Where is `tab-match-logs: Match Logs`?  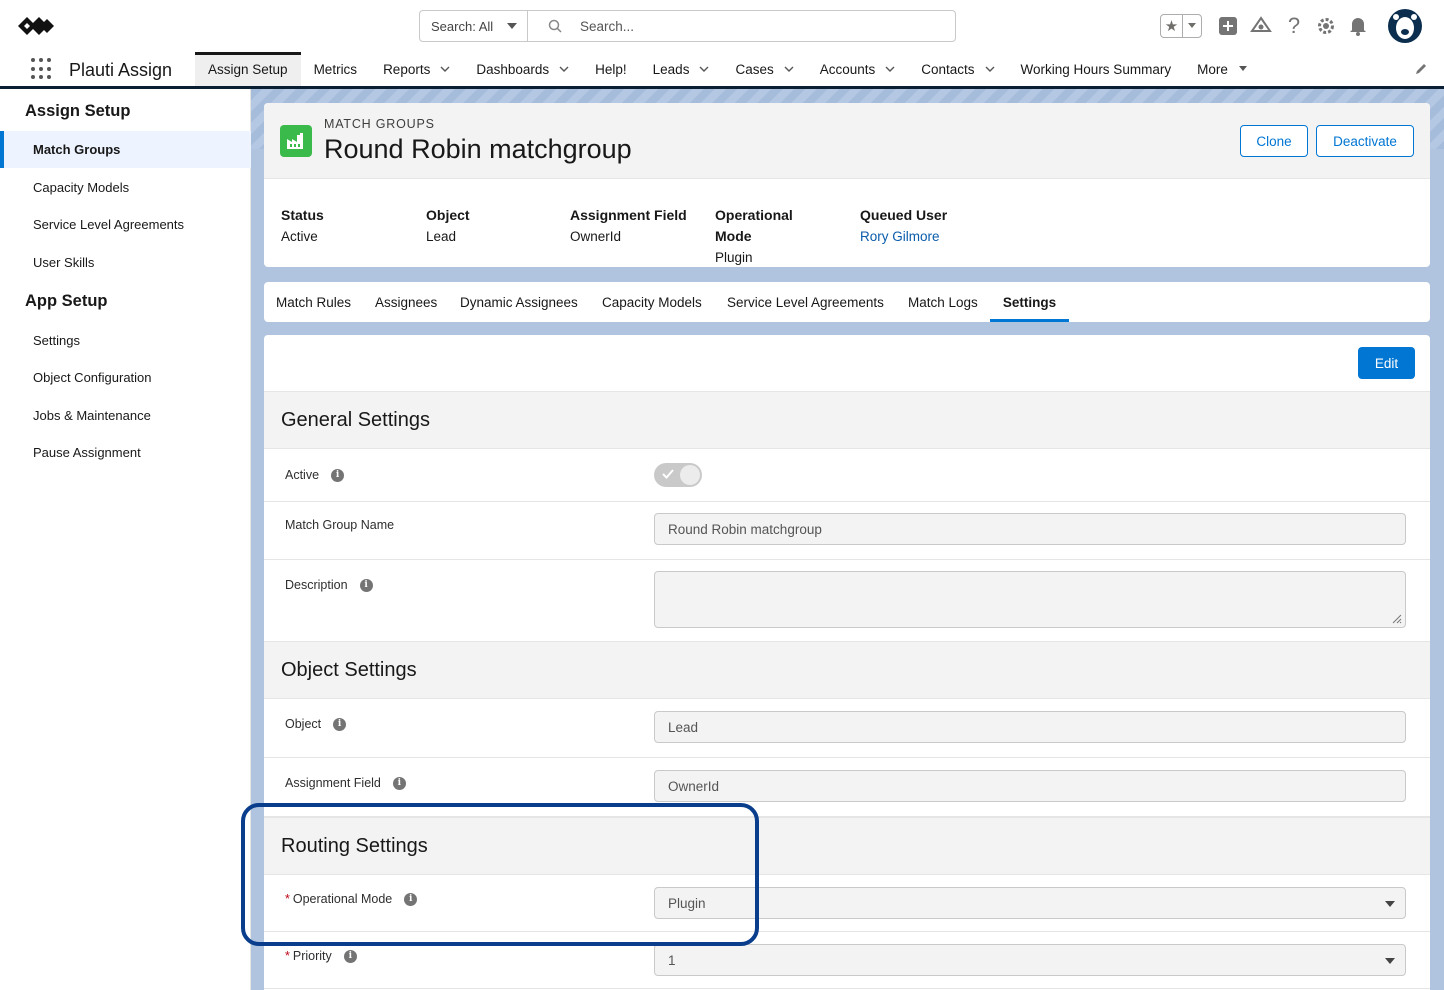 tab-match-logs: Match Logs is located at coordinates (943, 302).